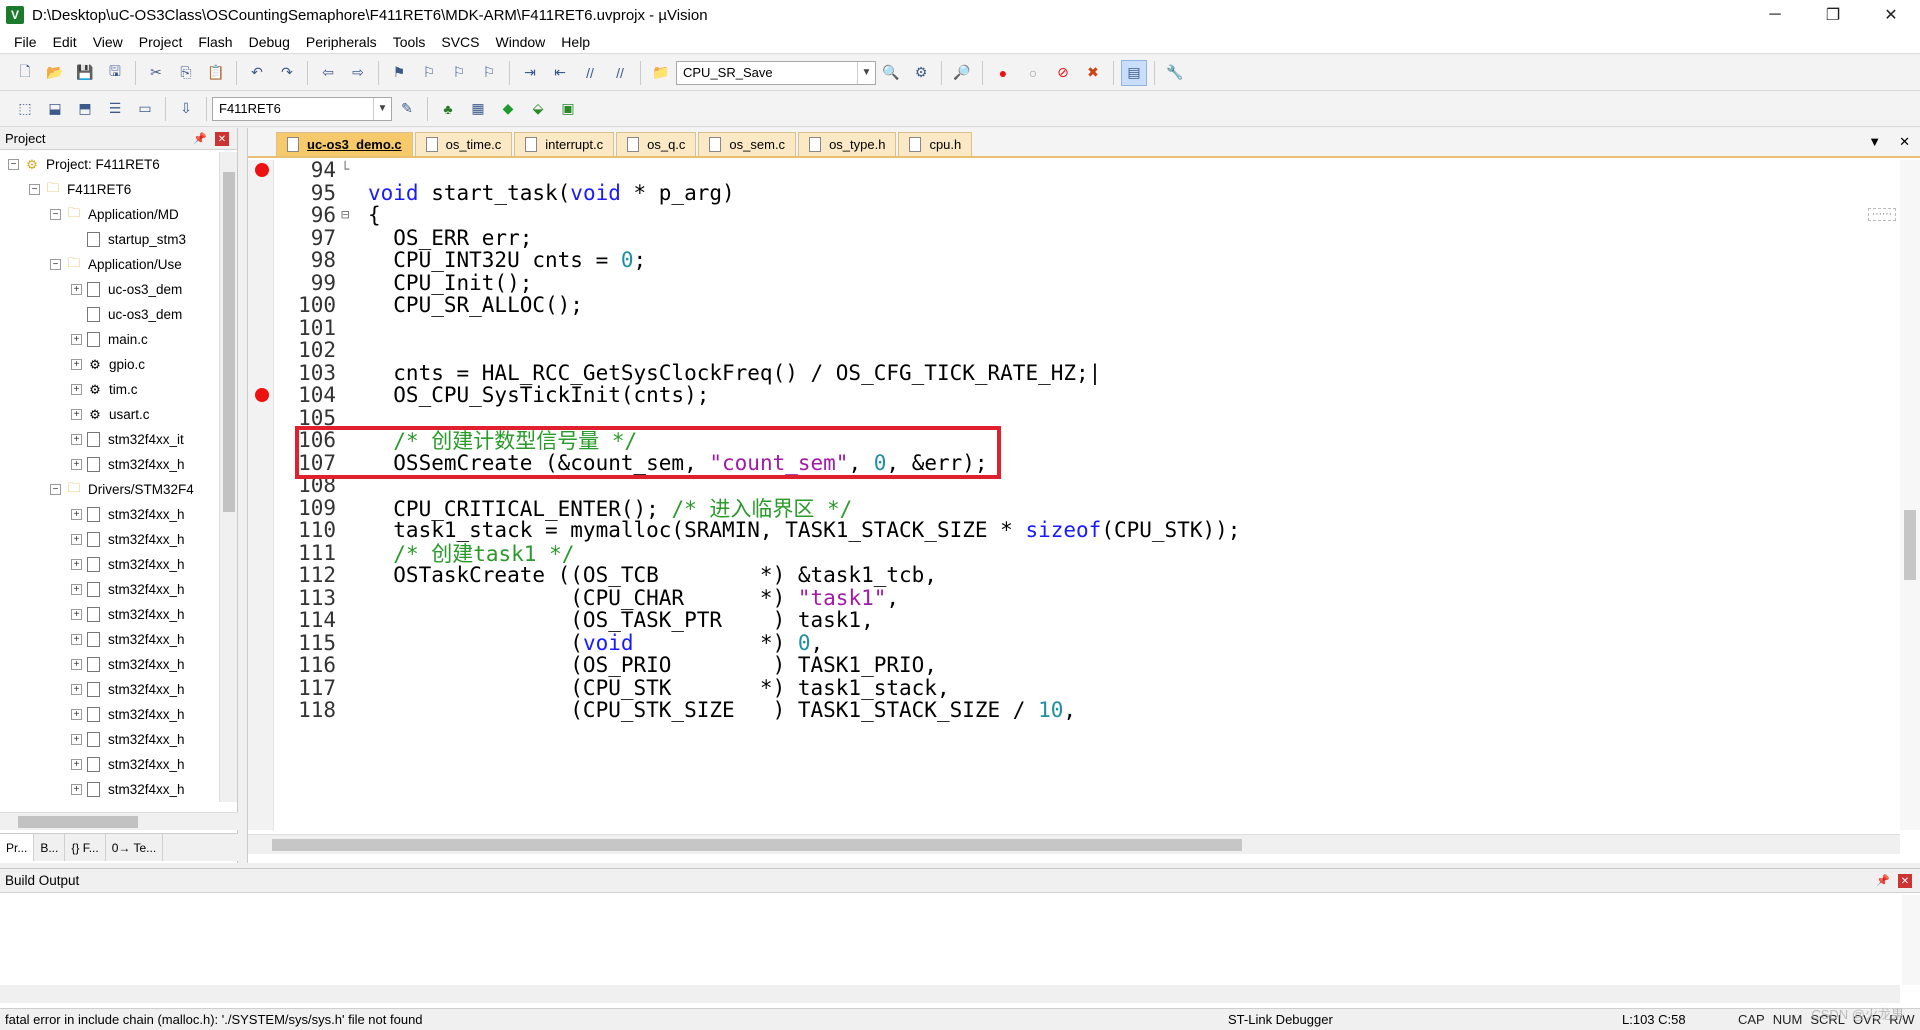 Image resolution: width=1920 pixels, height=1030 pixels. Describe the element at coordinates (448, 109) in the screenshot. I see `manage-components-icon: ♣` at that location.